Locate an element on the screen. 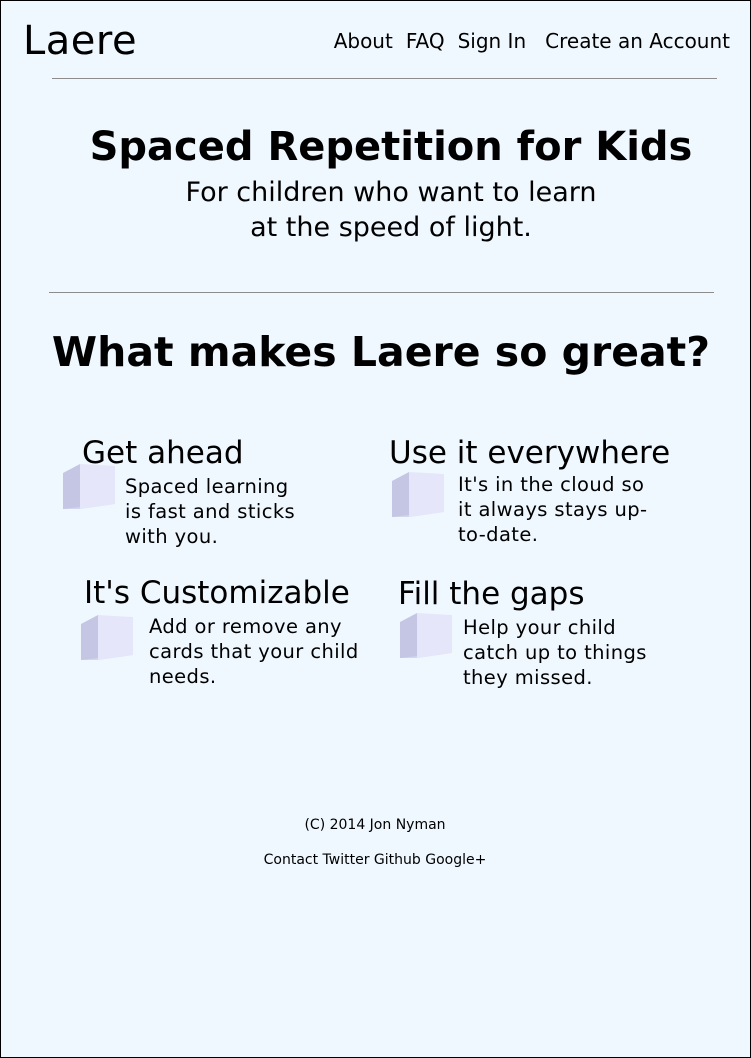 This screenshot has height=1058, width=751. nav-faq-link: FAQ is located at coordinates (425, 41).